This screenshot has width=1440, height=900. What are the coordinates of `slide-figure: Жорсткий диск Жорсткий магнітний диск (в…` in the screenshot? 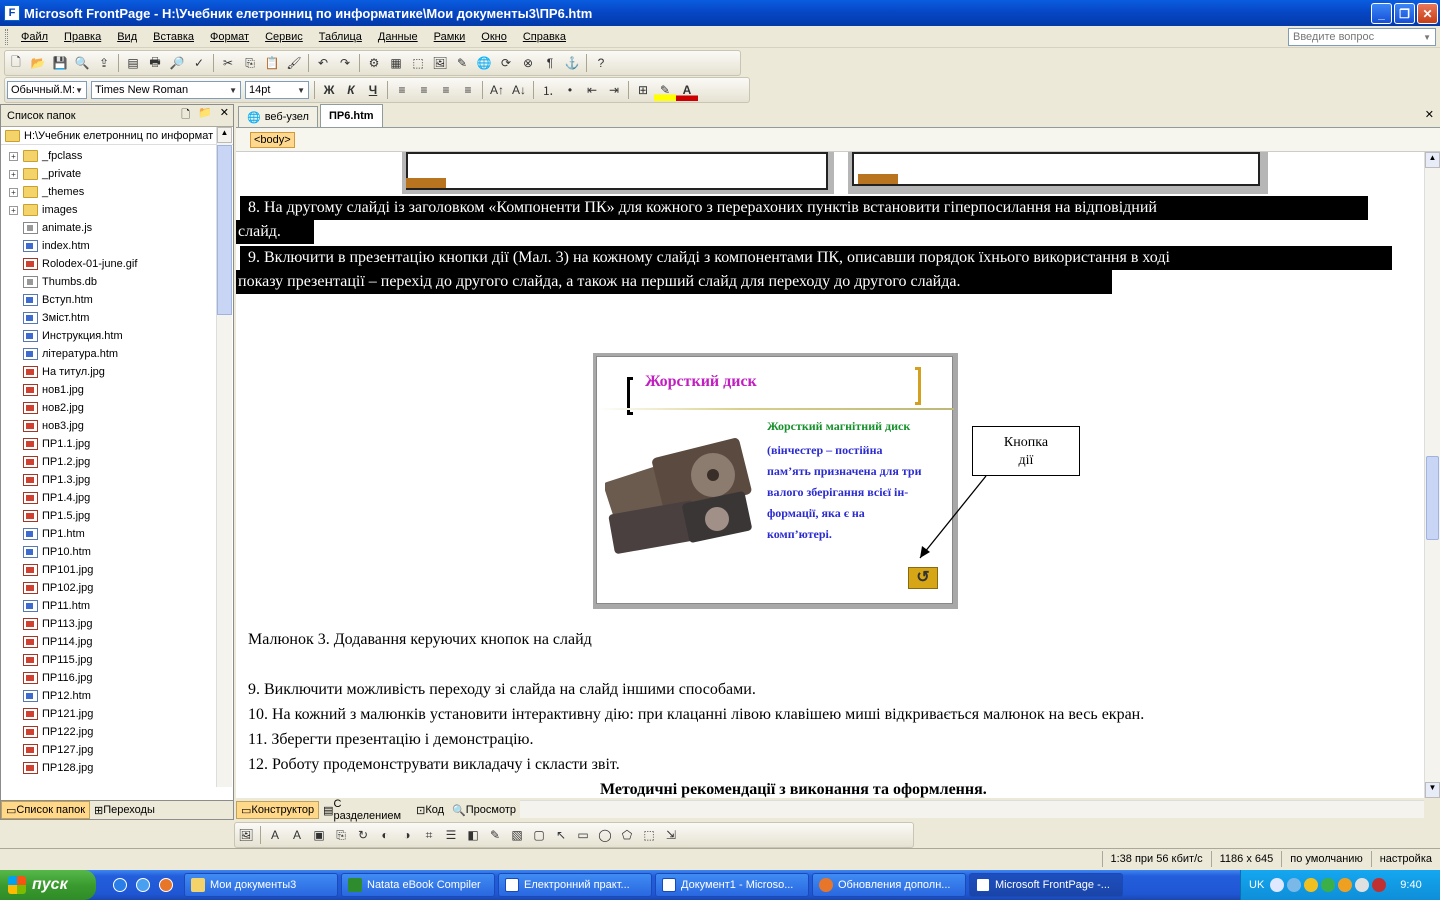 It's located at (775, 481).